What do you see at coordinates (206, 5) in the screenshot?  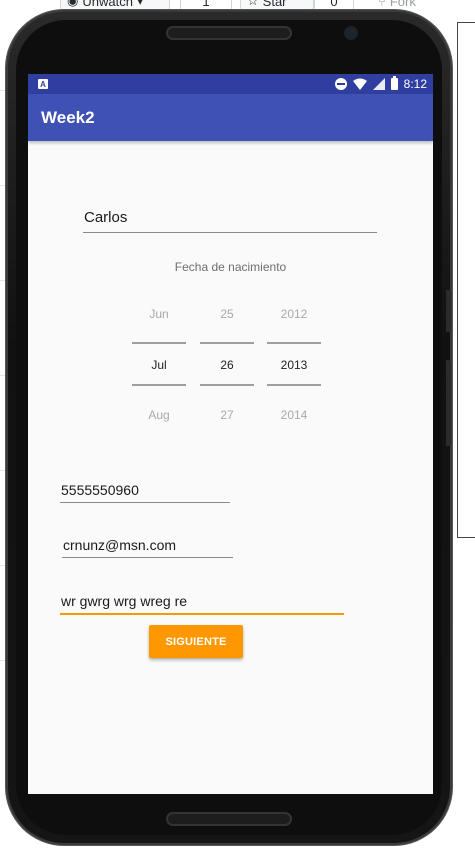 I see `watch-count: 1` at bounding box center [206, 5].